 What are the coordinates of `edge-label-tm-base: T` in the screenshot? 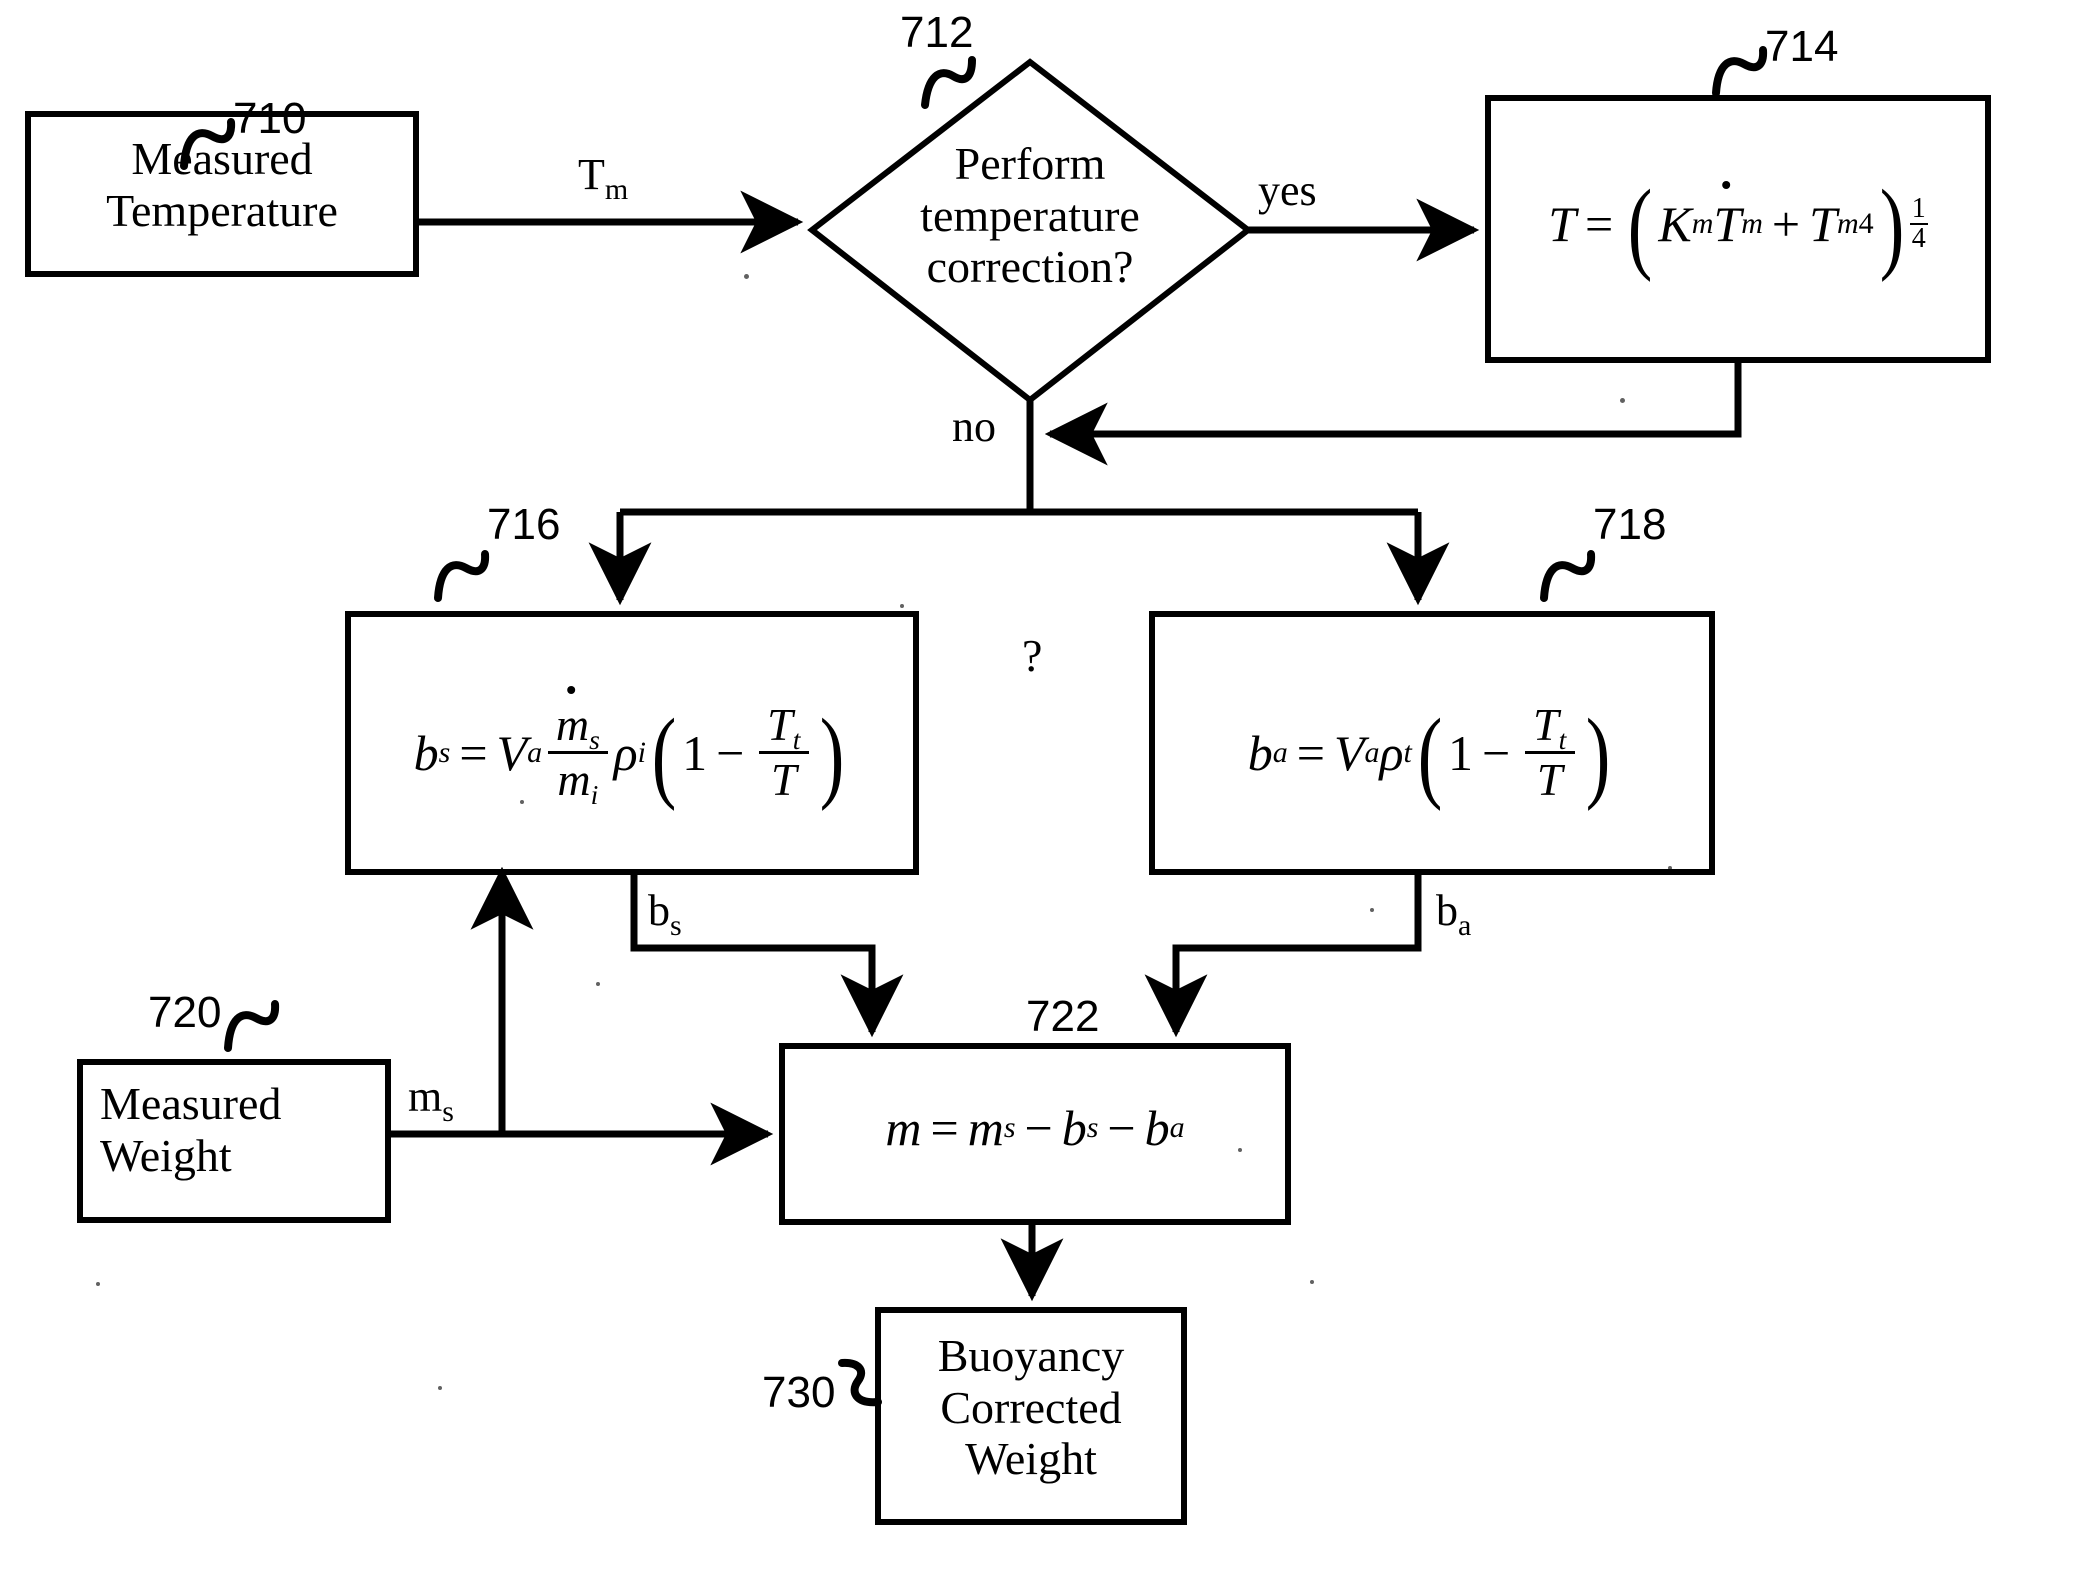 It's located at (591, 174).